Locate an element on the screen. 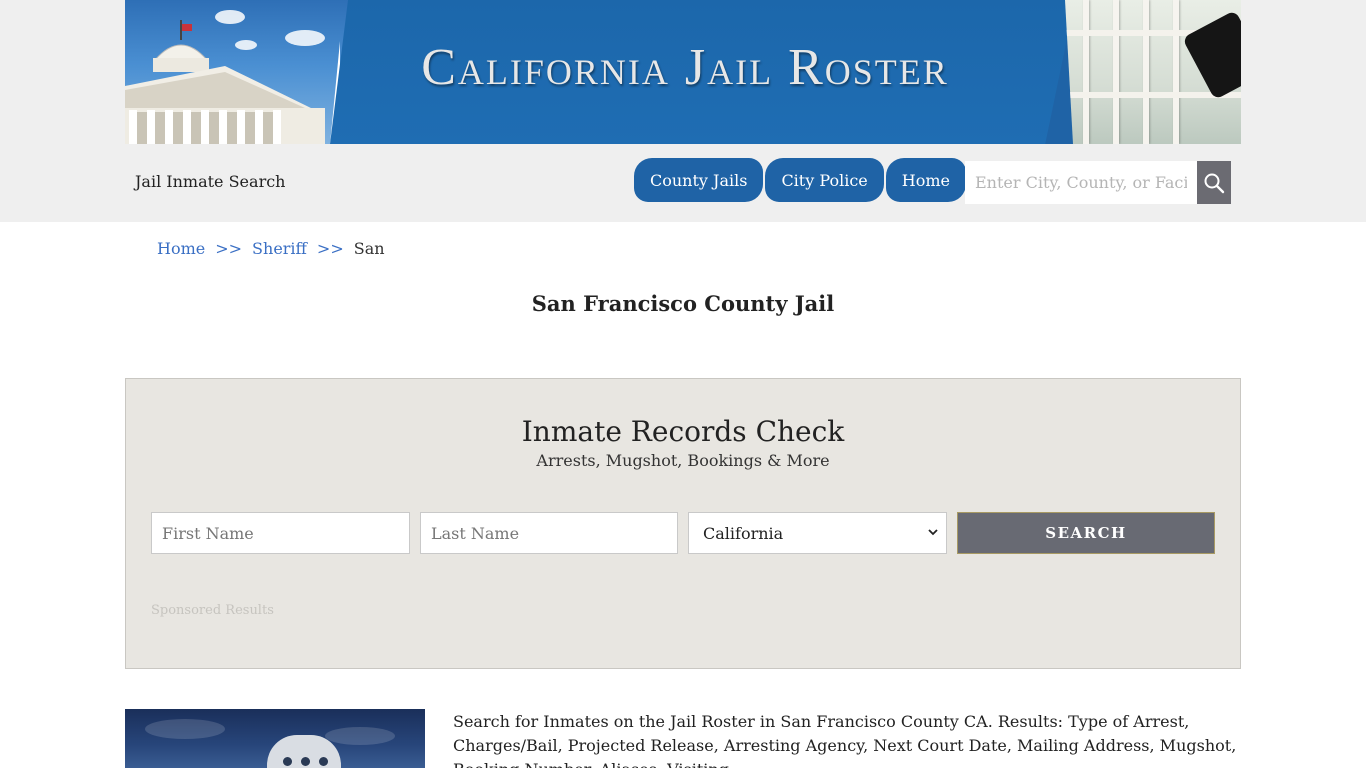 Image resolution: width=1366 pixels, height=768 pixels. main-nav: County Jails City Police Home is located at coordinates (800, 180).